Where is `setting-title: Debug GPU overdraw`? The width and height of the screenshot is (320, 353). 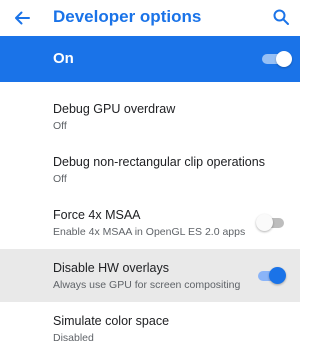 setting-title: Debug GPU overdraw is located at coordinates (114, 109).